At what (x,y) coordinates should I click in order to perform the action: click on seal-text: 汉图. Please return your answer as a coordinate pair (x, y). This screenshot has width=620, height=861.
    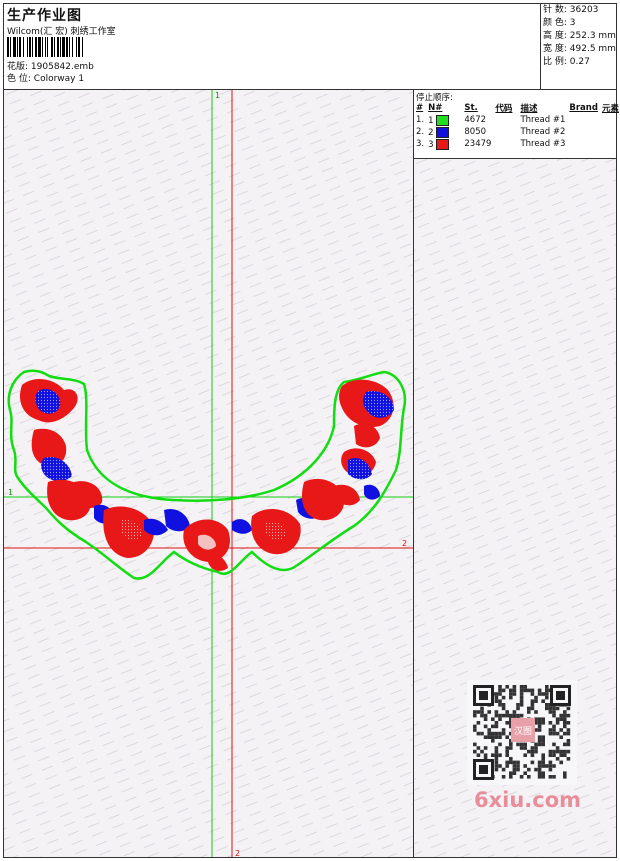
    Looking at the image, I should click on (523, 731).